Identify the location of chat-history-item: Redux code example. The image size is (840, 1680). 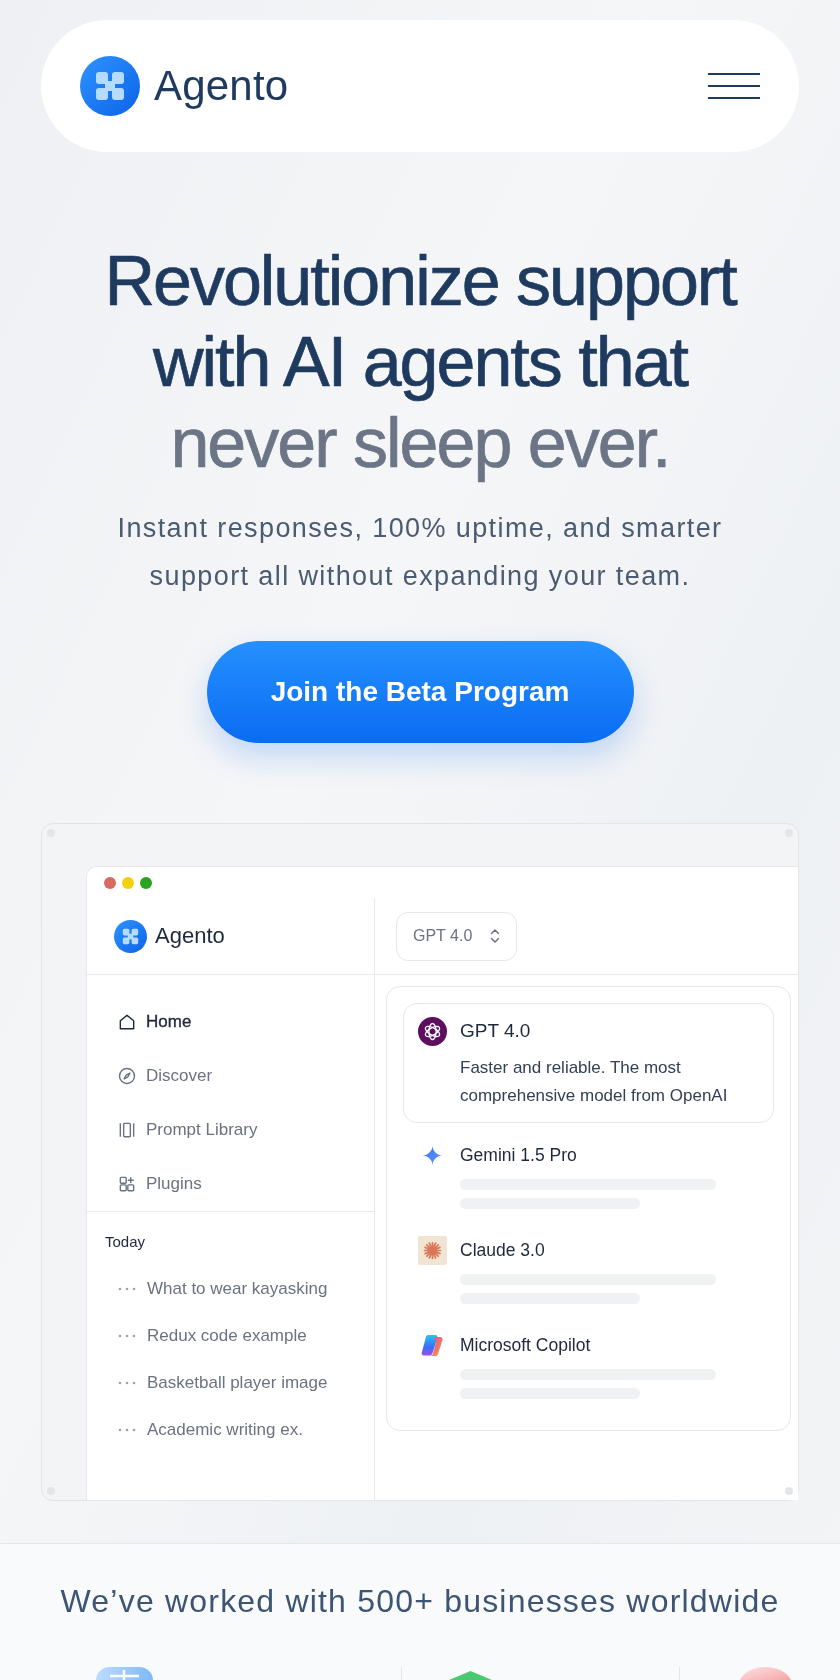
(230, 1335).